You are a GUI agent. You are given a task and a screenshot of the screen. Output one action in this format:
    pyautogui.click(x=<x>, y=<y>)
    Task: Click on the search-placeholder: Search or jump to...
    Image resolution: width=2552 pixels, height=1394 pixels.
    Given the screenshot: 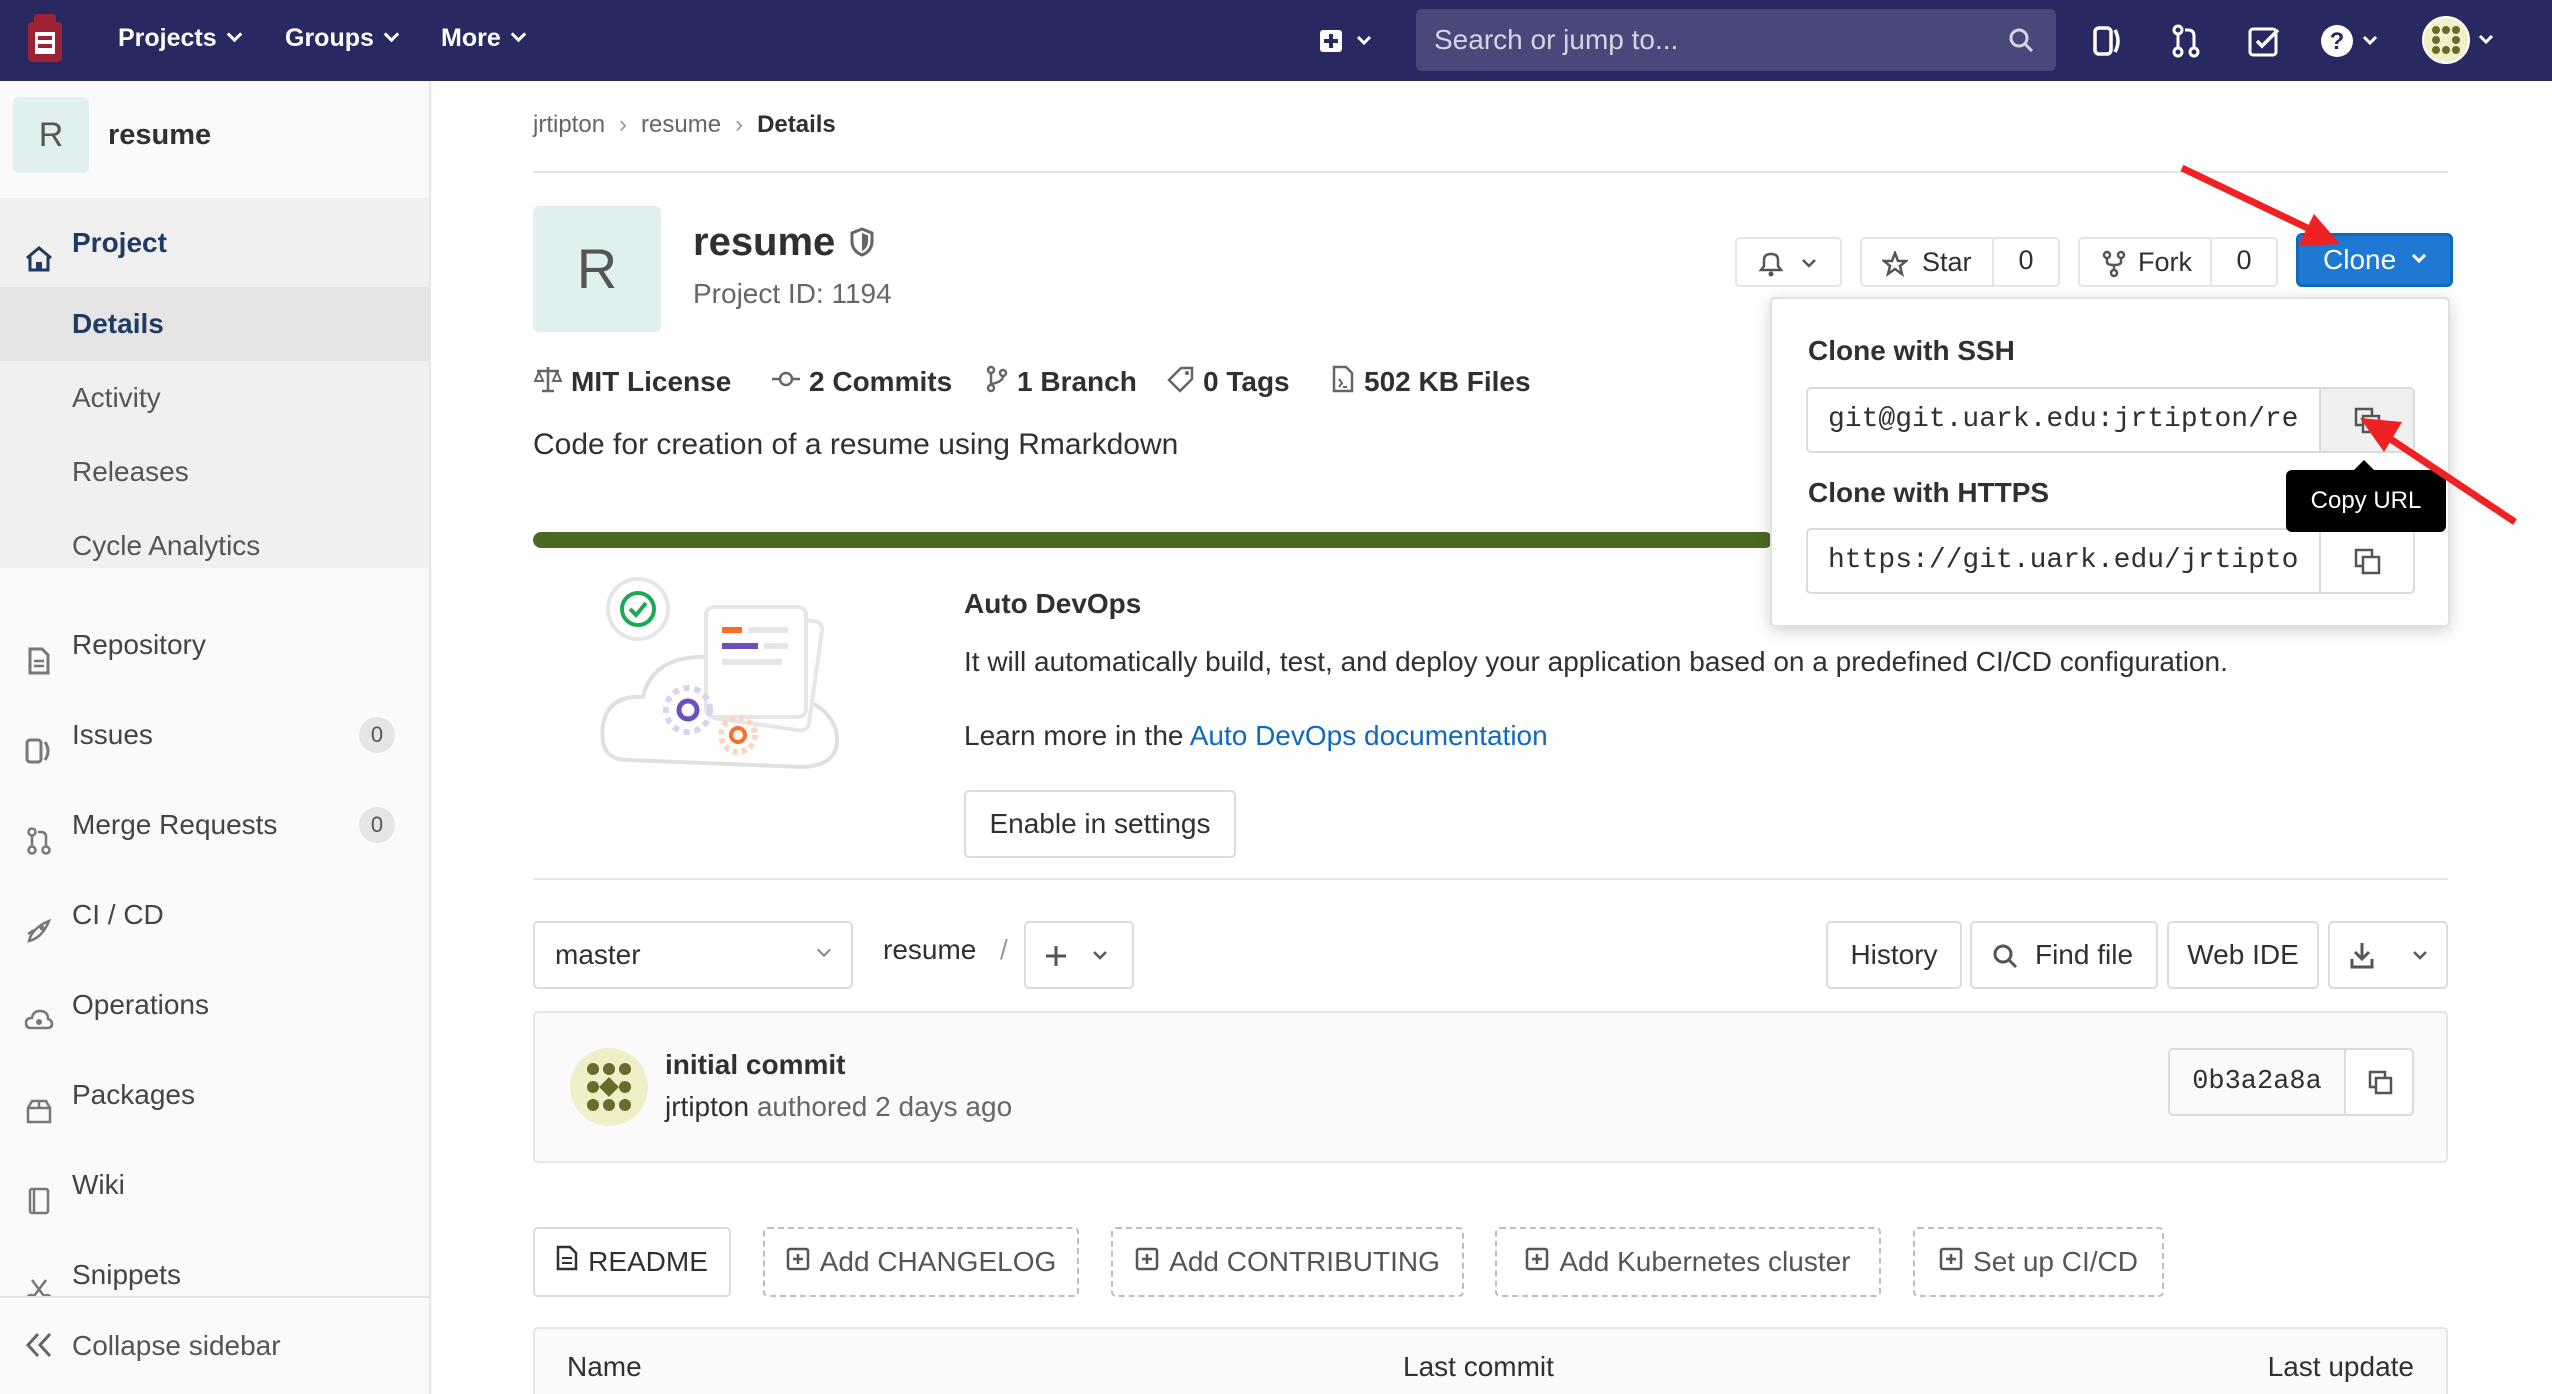 What is the action you would take?
    pyautogui.click(x=1556, y=39)
    